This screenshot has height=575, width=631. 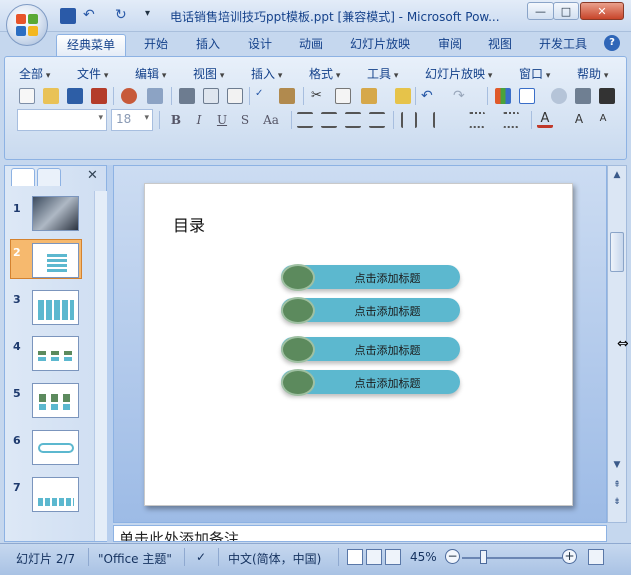 I want to click on zoom-slider-thumb, so click(x=483, y=557).